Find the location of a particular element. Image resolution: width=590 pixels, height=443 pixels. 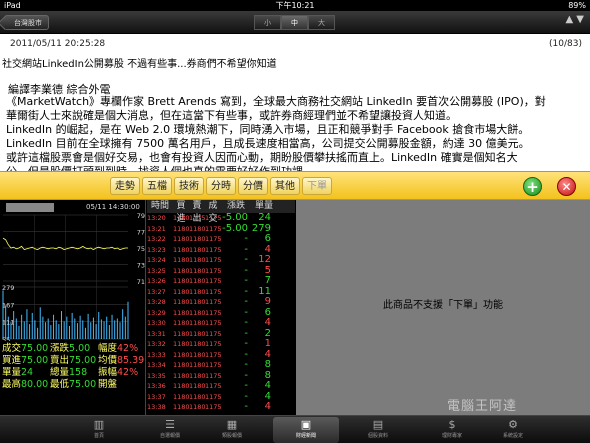

stock-name-redacted is located at coordinates (30, 207).